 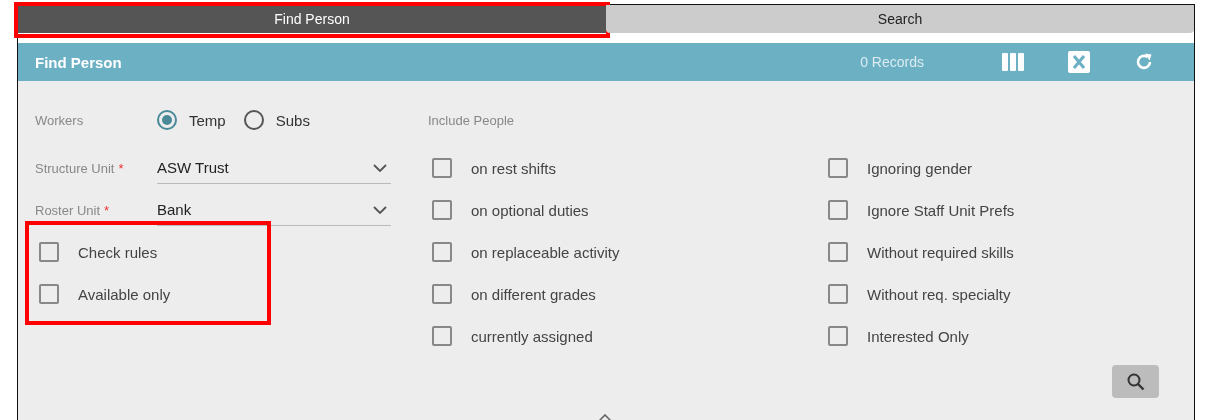 I want to click on checkbox: Without required skills, so click(x=919, y=252).